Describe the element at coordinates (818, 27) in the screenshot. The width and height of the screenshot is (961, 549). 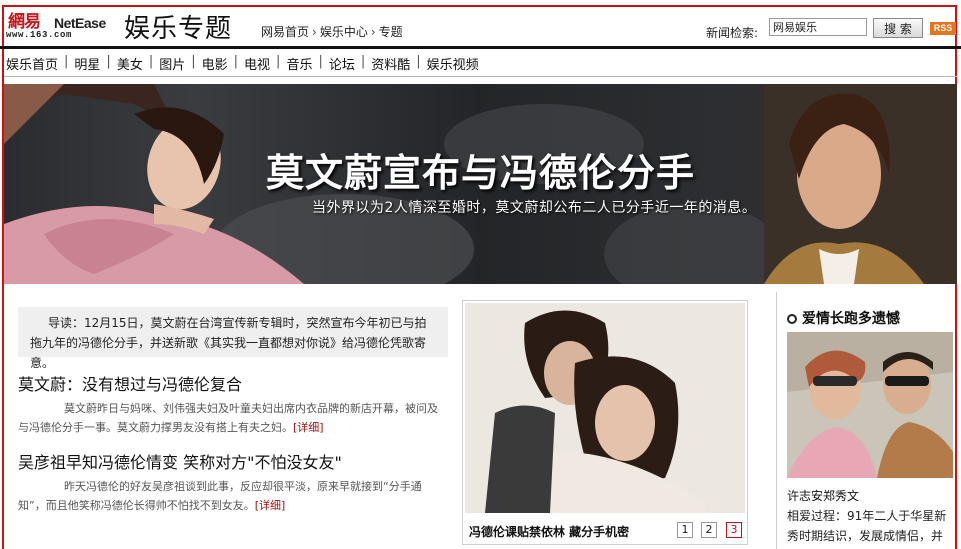
I see `search-input` at that location.